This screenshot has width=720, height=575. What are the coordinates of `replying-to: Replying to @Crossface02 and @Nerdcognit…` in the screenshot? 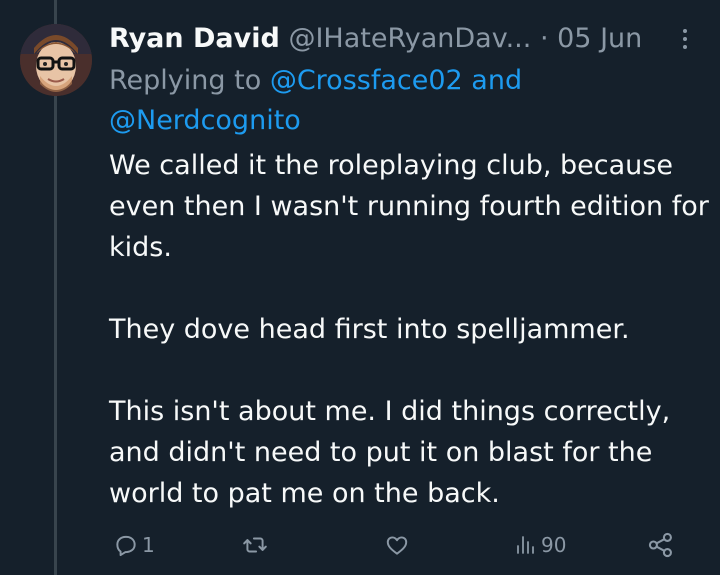 It's located at (409, 101).